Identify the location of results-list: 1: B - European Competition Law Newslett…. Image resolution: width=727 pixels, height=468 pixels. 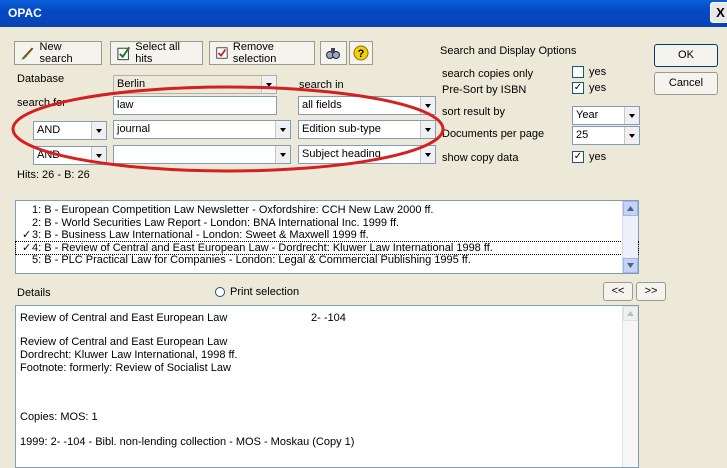
(327, 237).